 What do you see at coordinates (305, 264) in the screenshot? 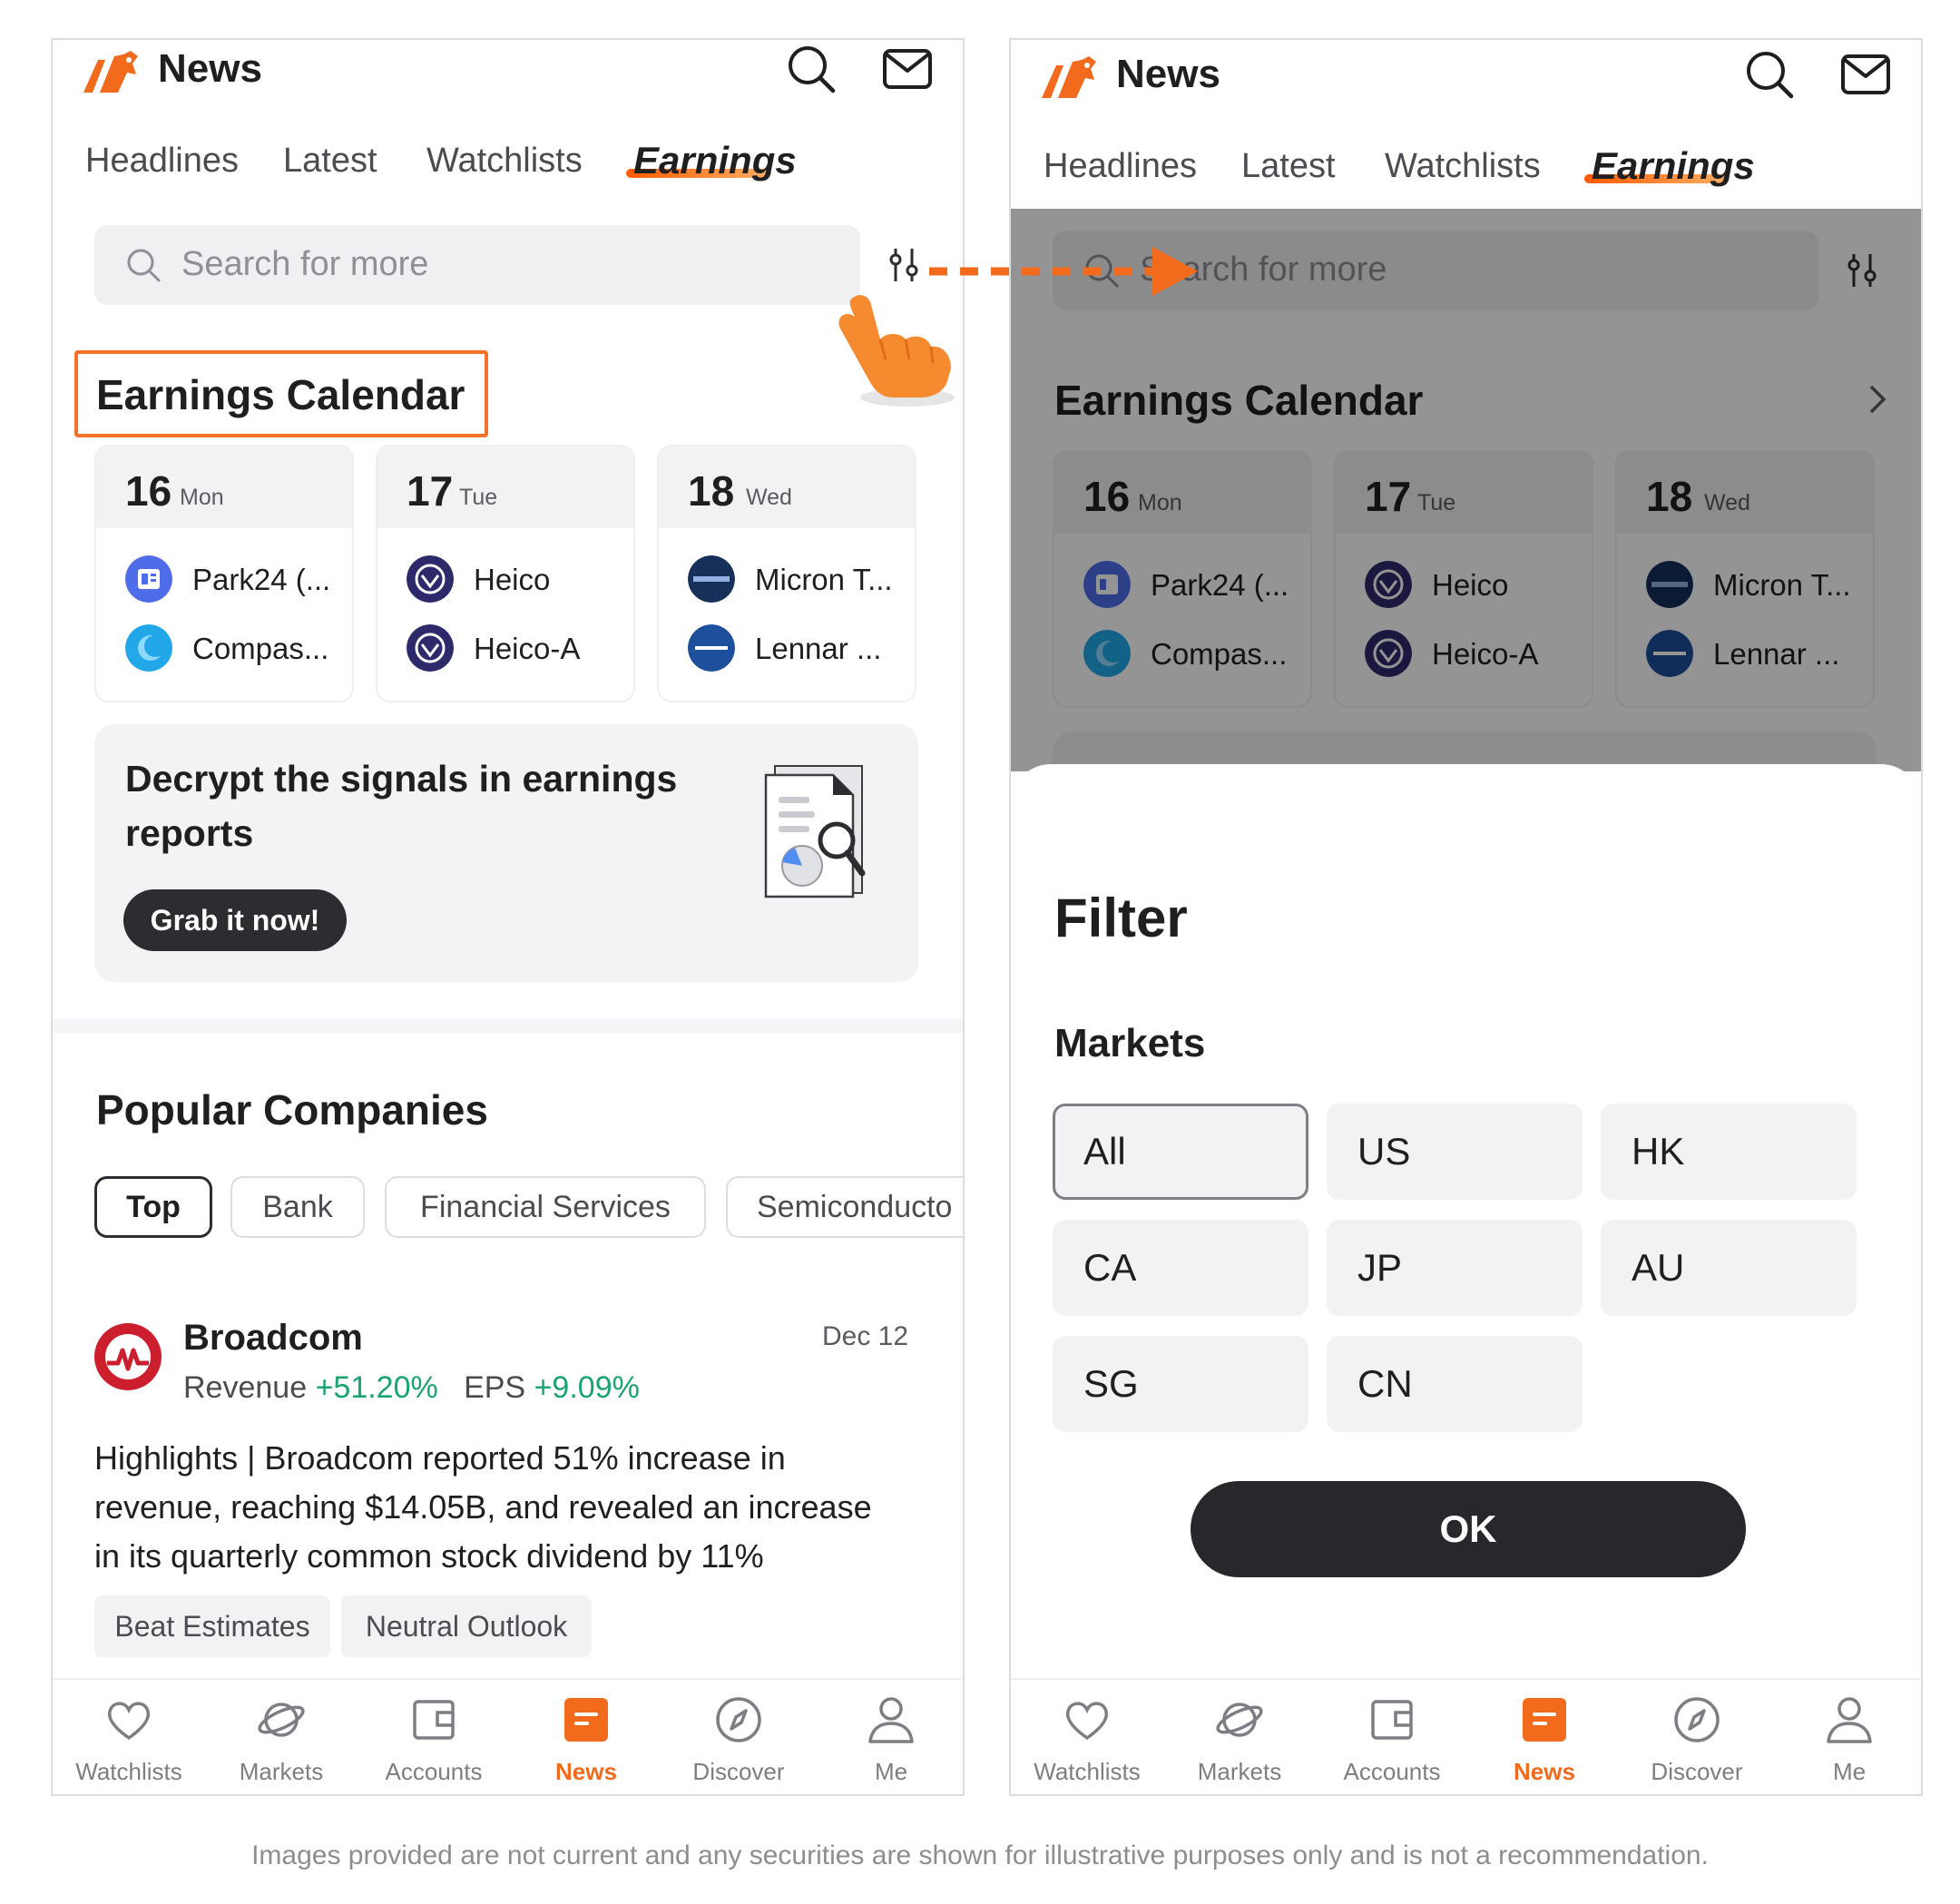
I see `search-placeholder: Search for more` at bounding box center [305, 264].